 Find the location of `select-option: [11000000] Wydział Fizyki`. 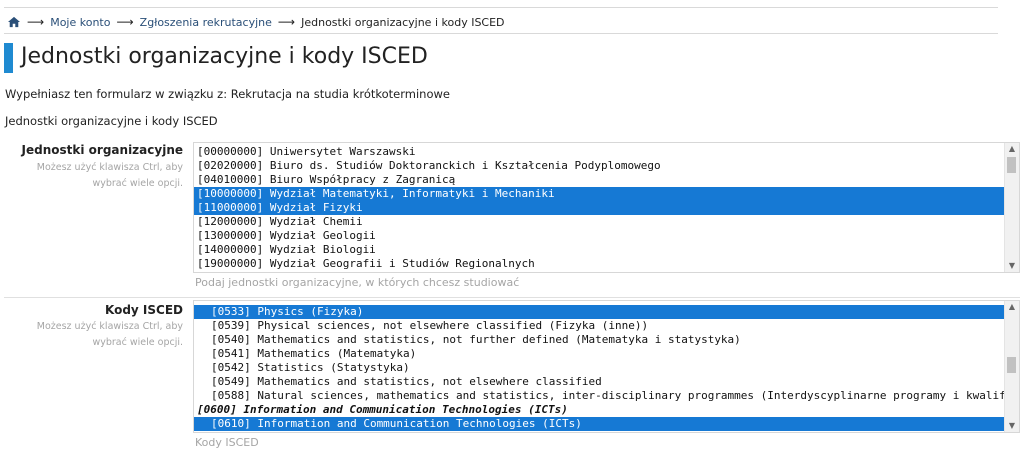

select-option: [11000000] Wydział Fizyki is located at coordinates (599, 208).